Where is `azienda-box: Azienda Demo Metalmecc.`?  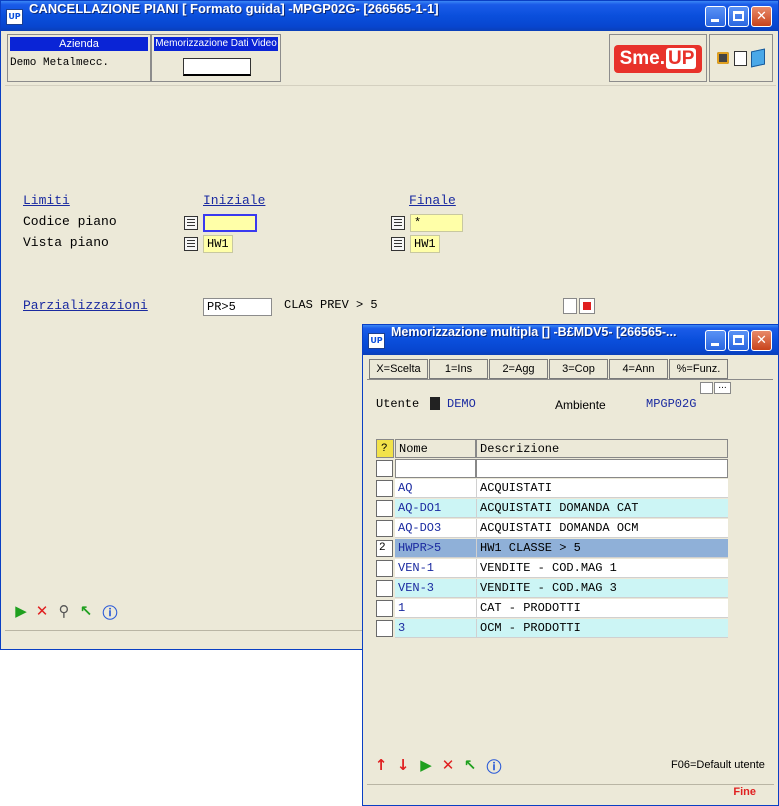 azienda-box: Azienda Demo Metalmecc. is located at coordinates (79, 58).